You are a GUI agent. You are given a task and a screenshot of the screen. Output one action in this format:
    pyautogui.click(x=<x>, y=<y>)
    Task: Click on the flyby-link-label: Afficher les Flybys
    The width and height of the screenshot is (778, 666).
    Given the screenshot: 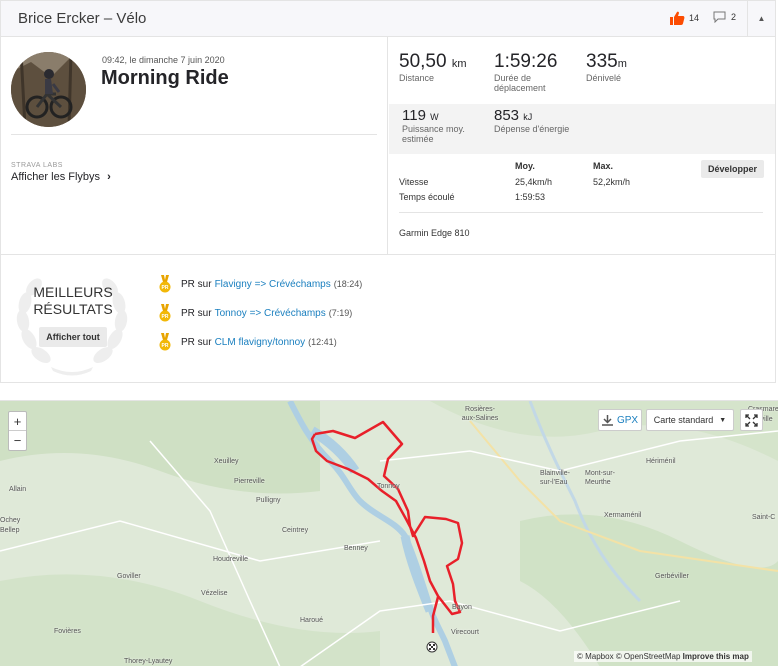 What is the action you would take?
    pyautogui.click(x=56, y=177)
    